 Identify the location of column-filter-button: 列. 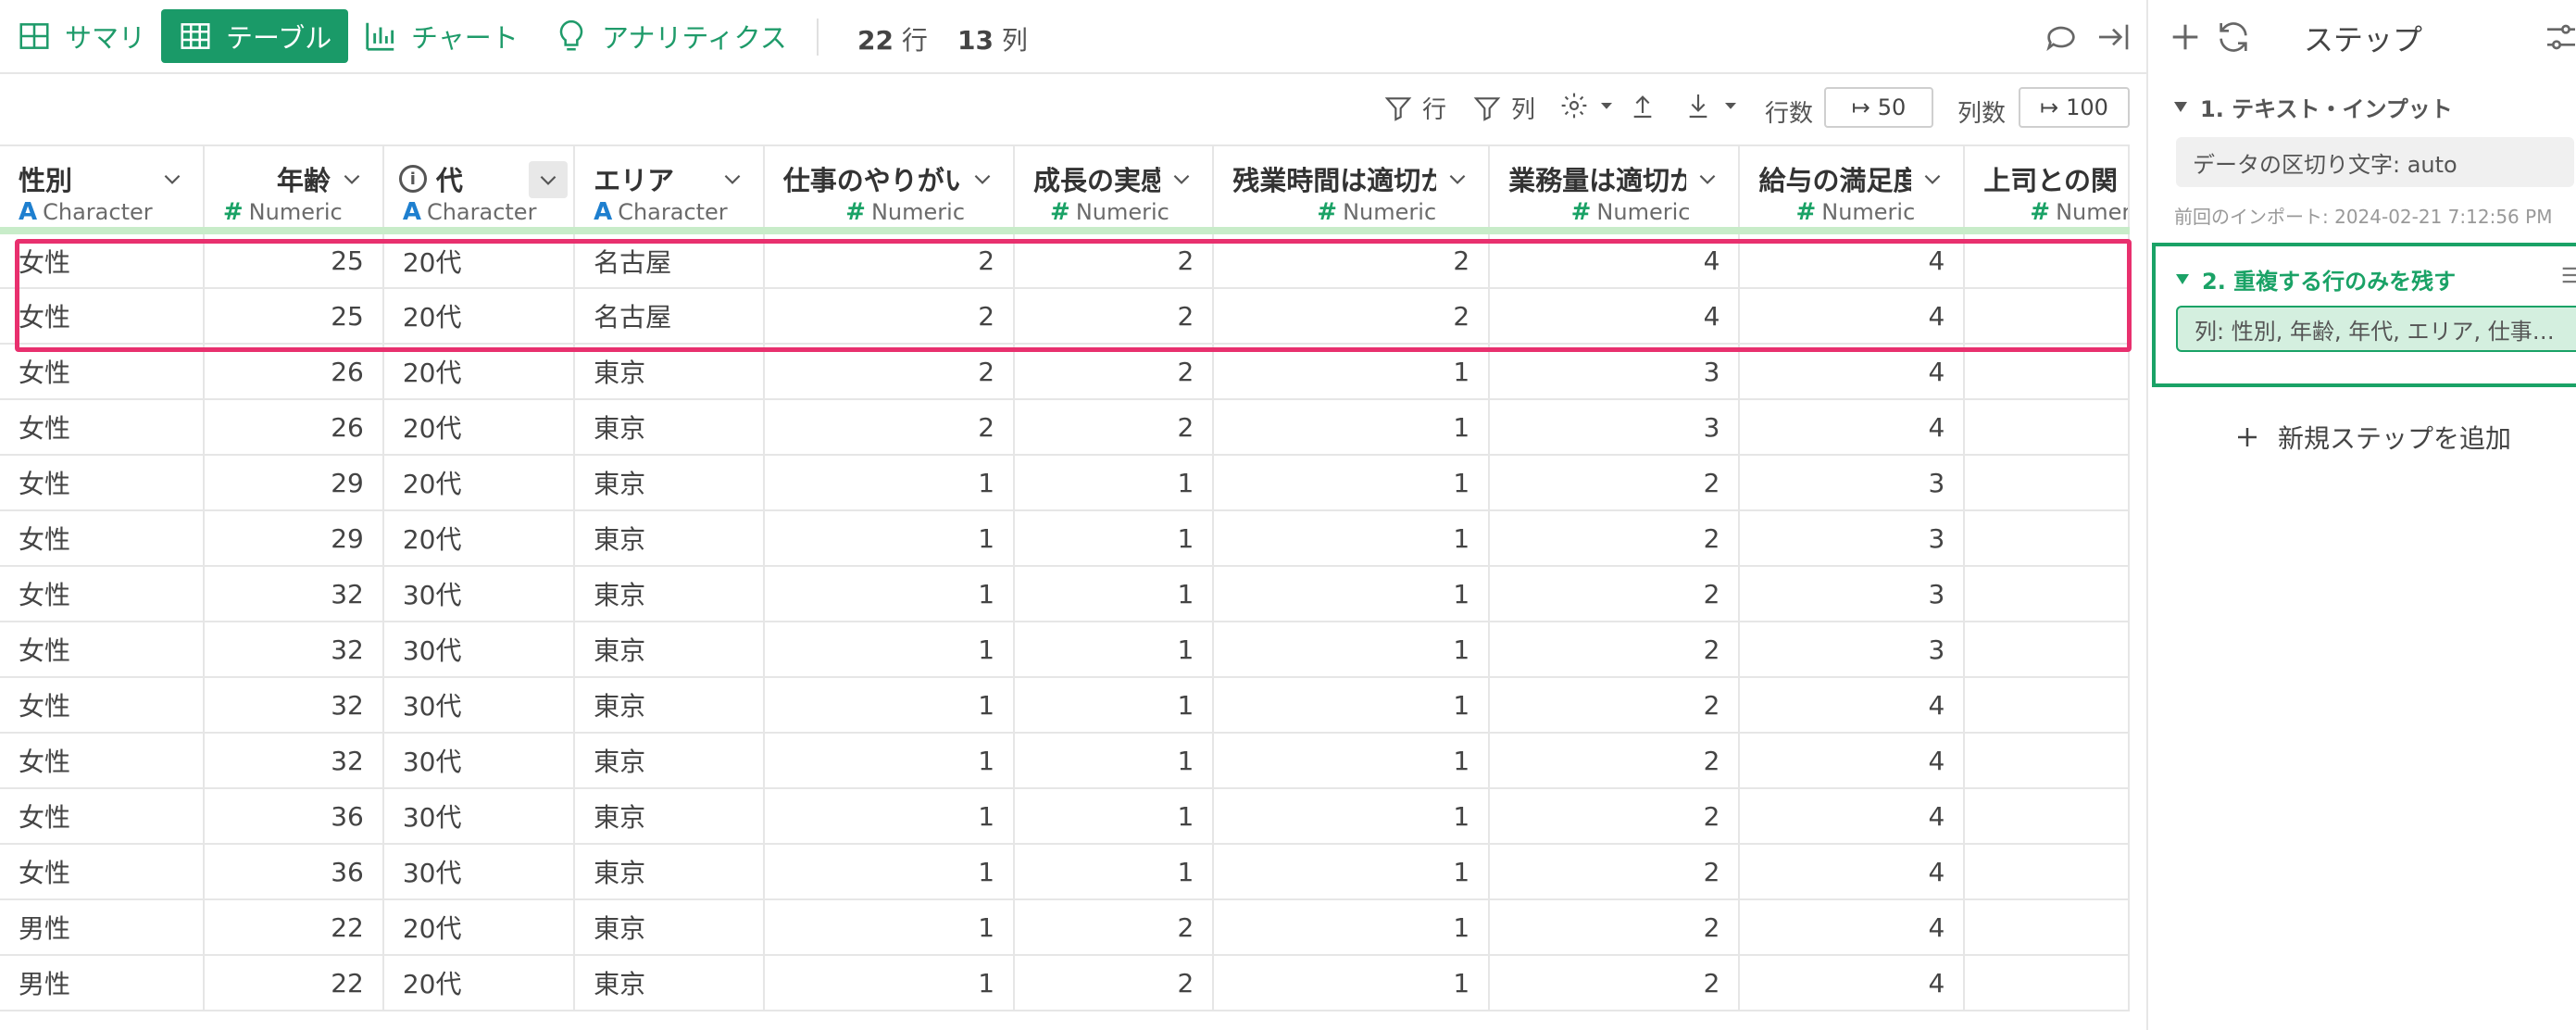
(1504, 108).